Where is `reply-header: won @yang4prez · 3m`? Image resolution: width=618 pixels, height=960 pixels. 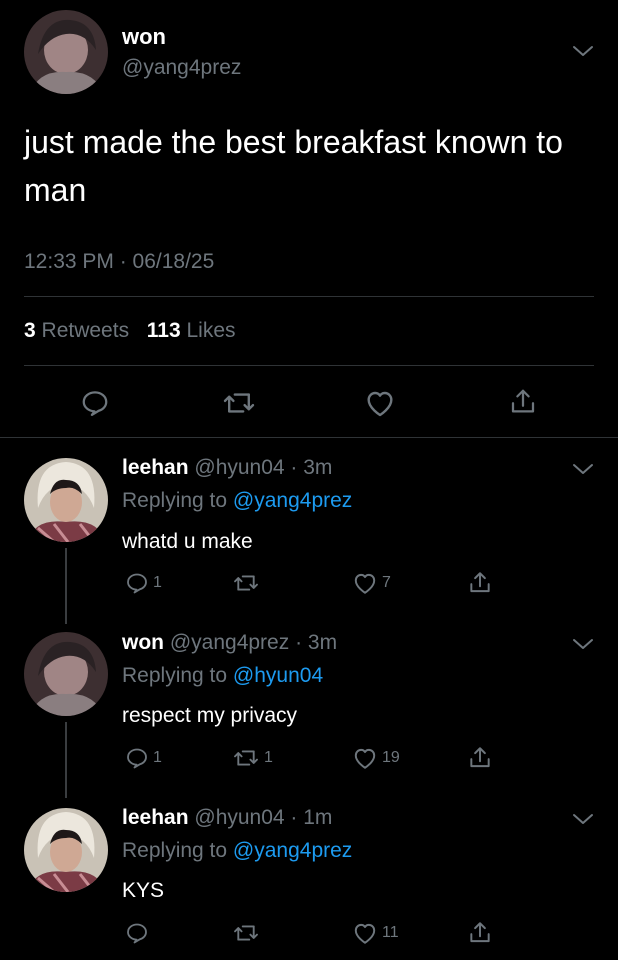 reply-header: won @yang4prez · 3m is located at coordinates (229, 643).